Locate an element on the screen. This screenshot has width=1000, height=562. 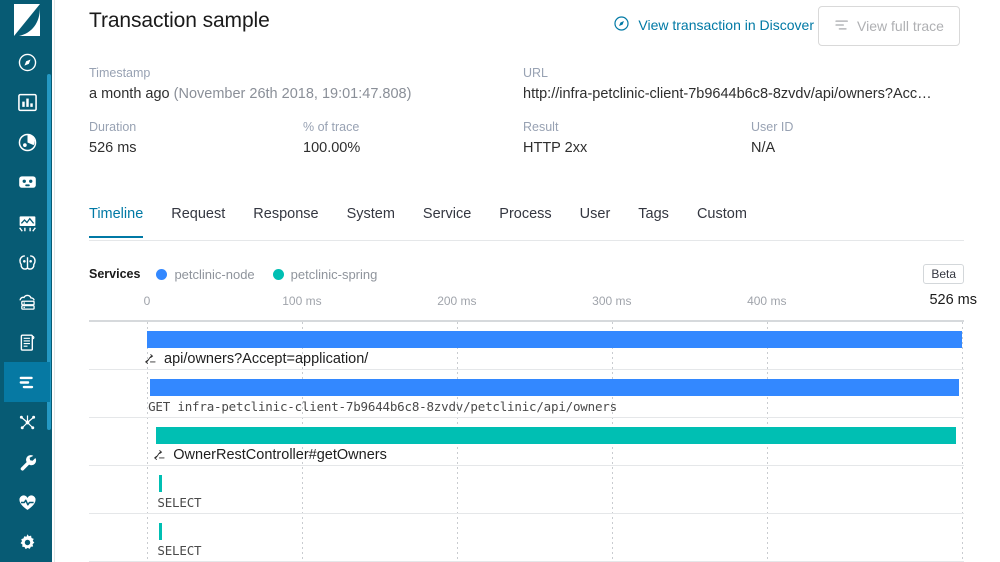
span-label: OwnerRestController#getOwners is located at coordinates (270, 455).